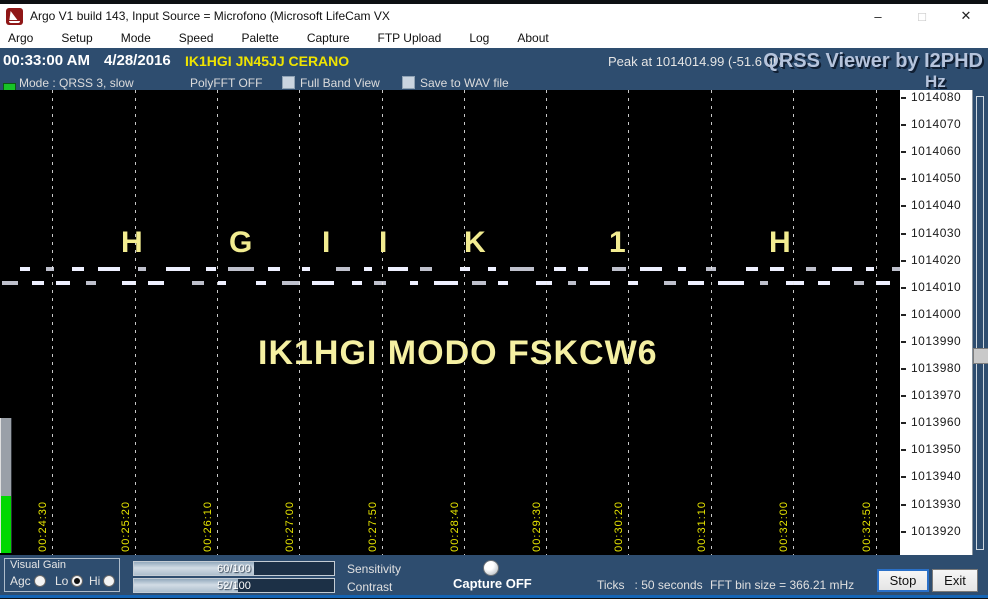  I want to click on exit-button: Exit, so click(955, 580).